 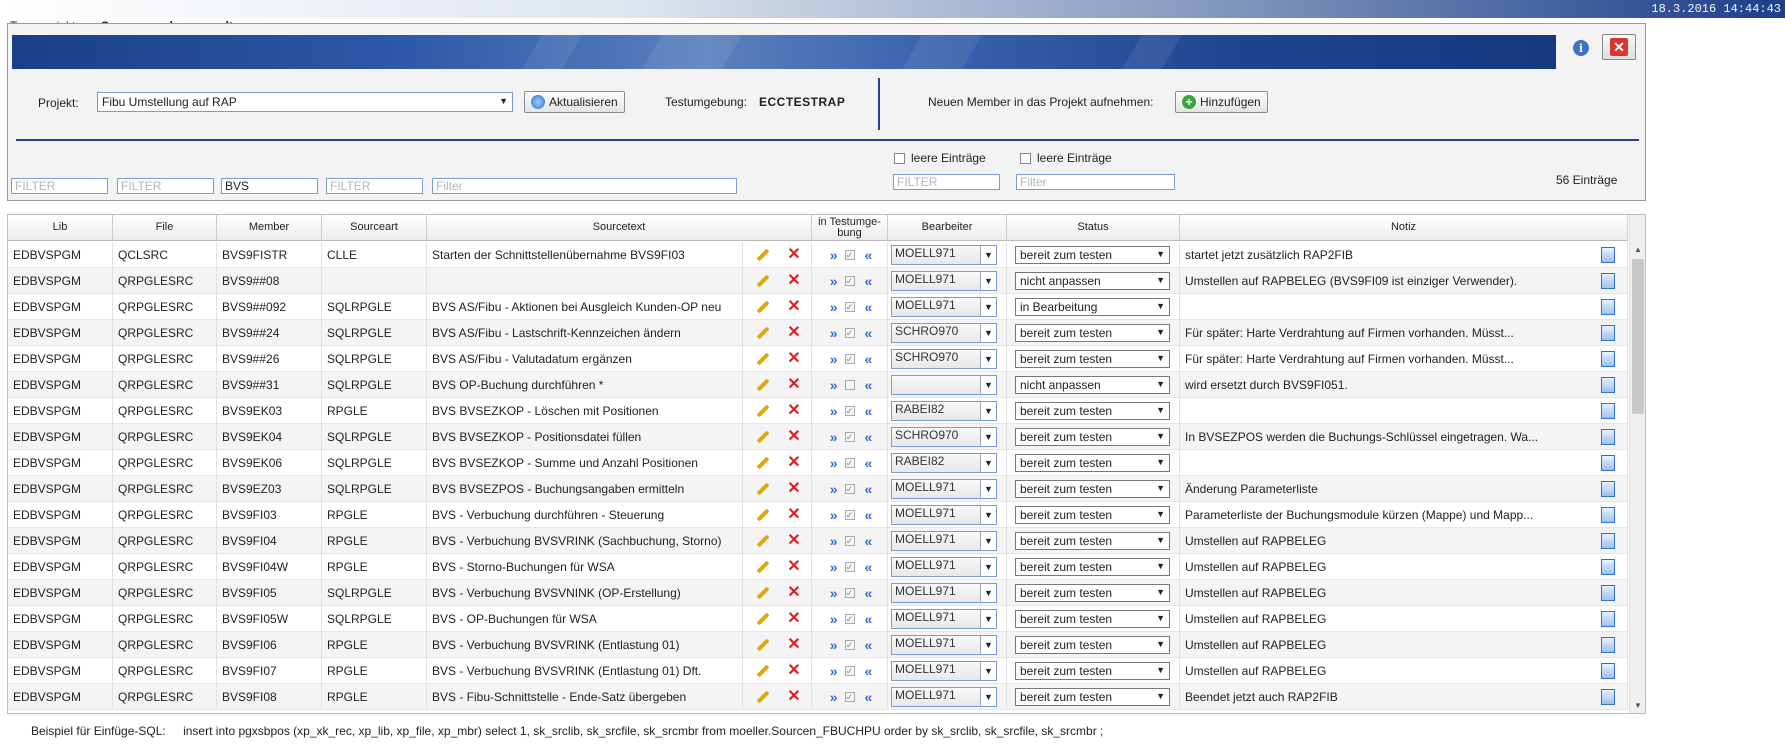 I want to click on filter-lib, so click(x=59, y=186).